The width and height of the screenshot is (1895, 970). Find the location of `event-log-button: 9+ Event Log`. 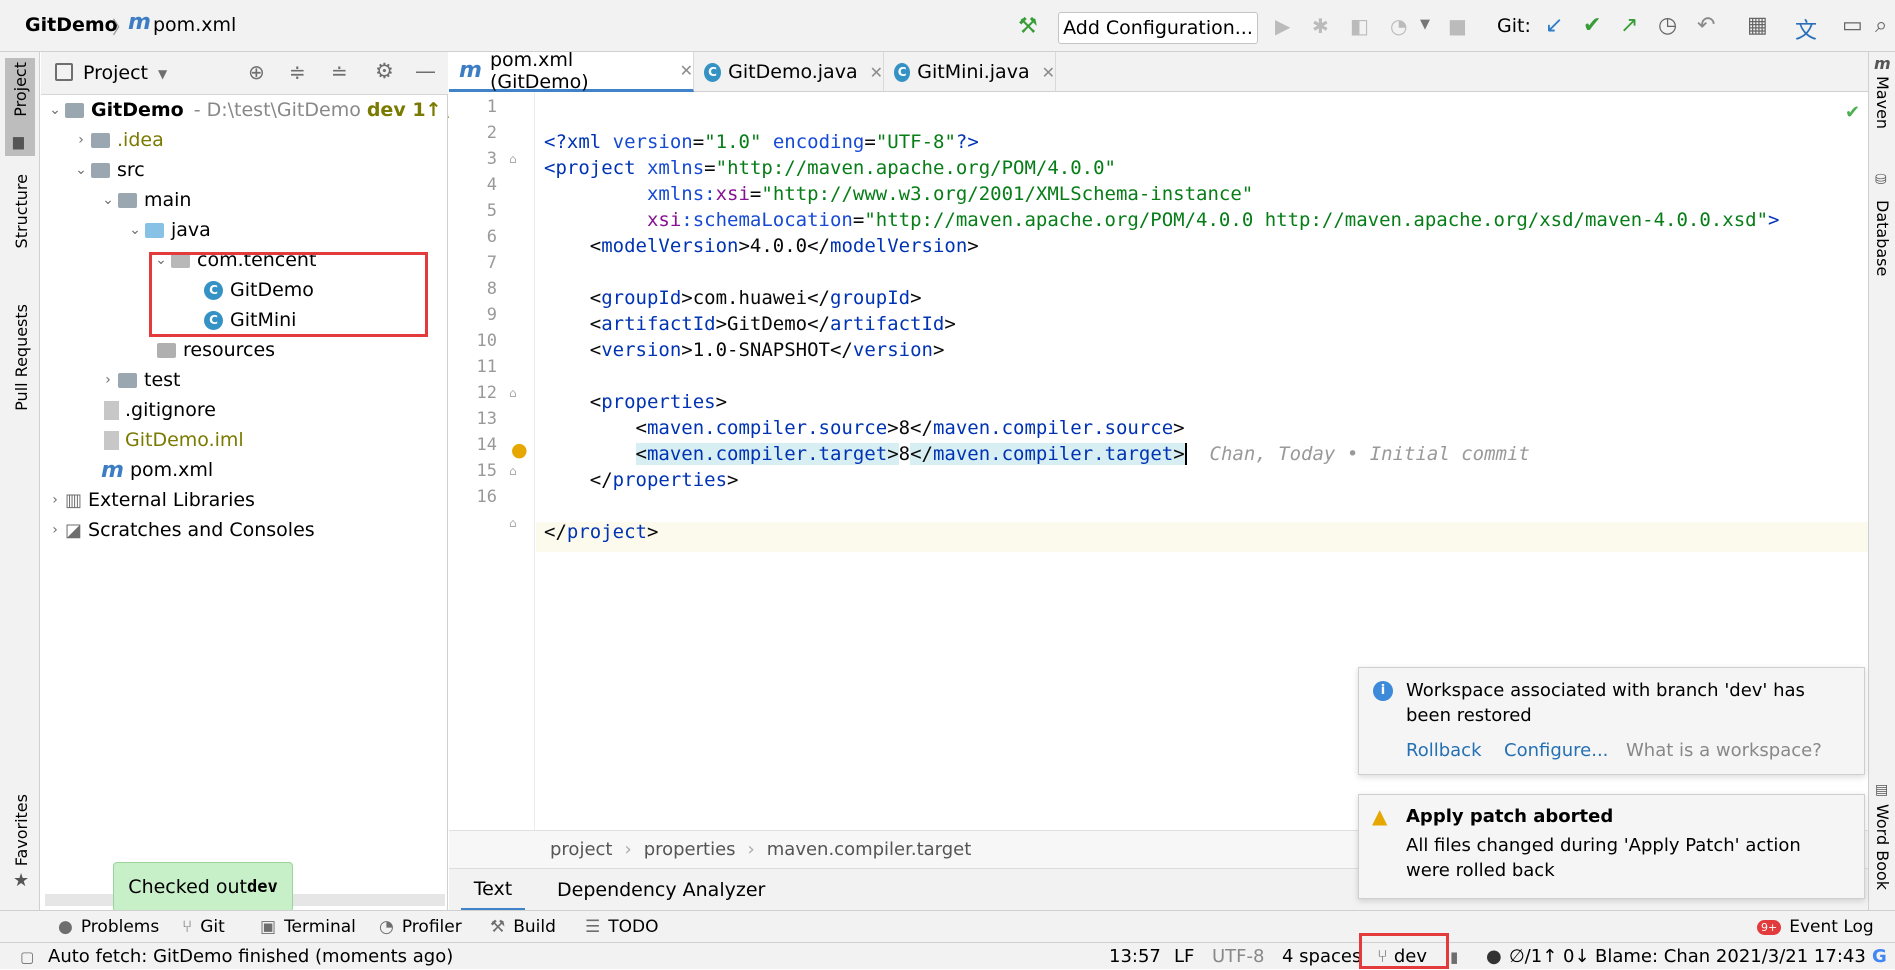

event-log-button: 9+ Event Log is located at coordinates (1815, 927).